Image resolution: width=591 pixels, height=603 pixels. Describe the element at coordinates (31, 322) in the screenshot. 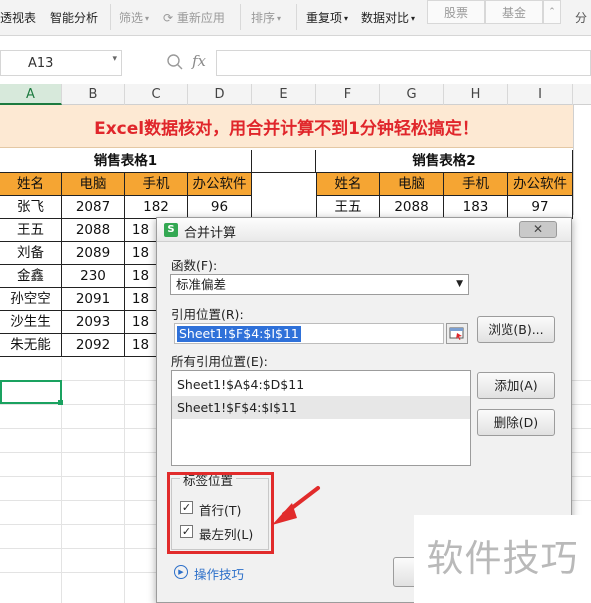

I see `table-cell: 沙生生` at that location.